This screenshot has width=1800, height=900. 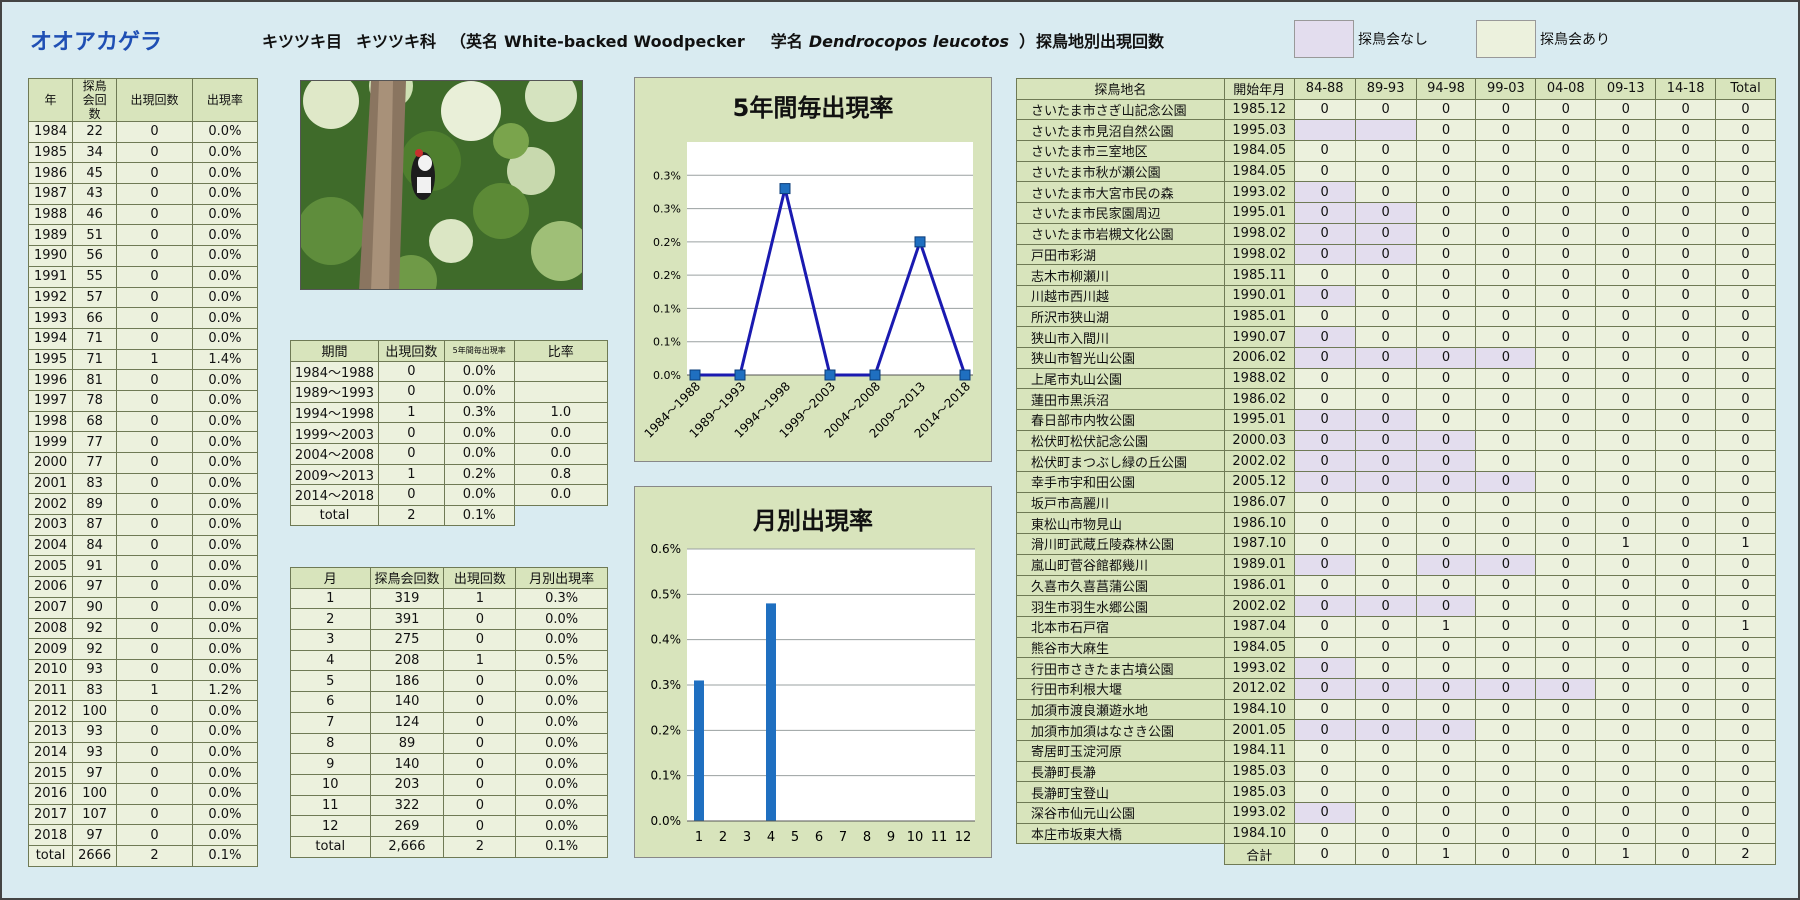 I want to click on site-header-cell: 99-03, so click(x=1506, y=89).